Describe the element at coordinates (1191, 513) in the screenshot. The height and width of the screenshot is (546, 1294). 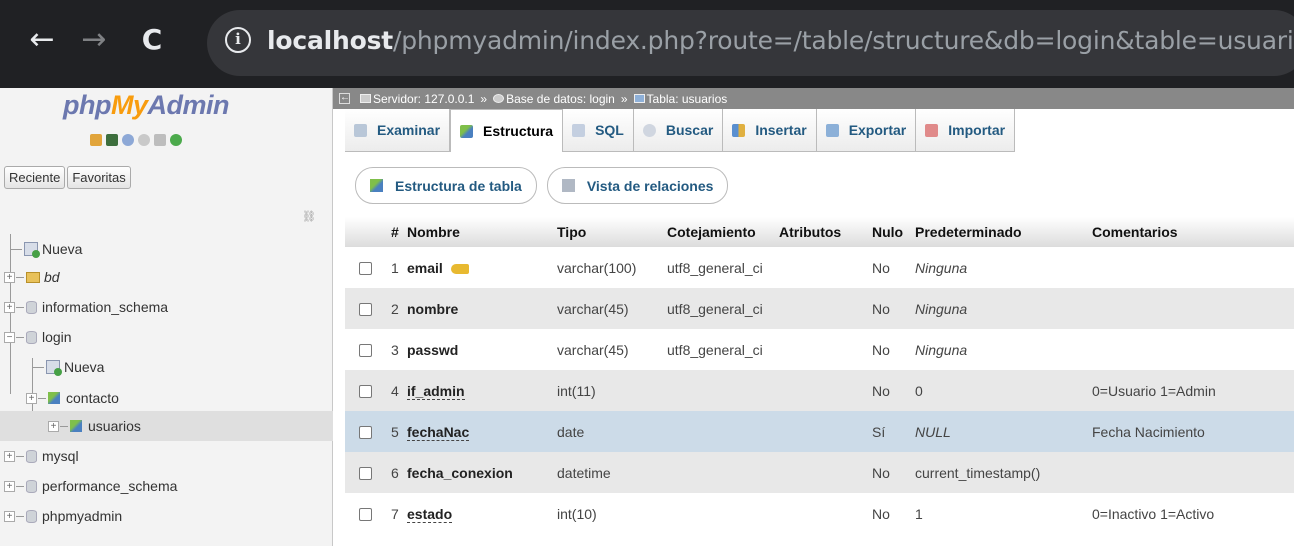
I see `field-comment: 0=Inactivo 1=Activo` at that location.